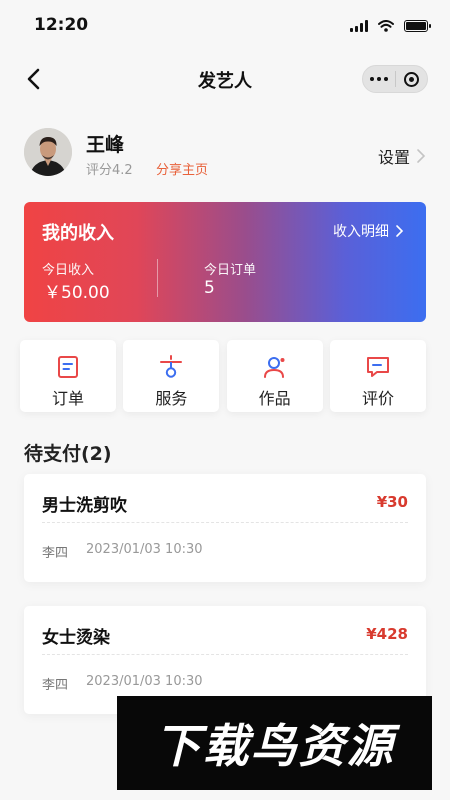 The height and width of the screenshot is (800, 450). Describe the element at coordinates (274, 746) in the screenshot. I see `watermark-text: 下载鸟资源` at that location.